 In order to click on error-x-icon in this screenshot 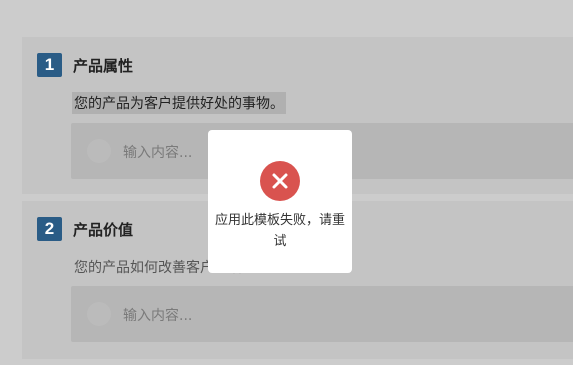, I will do `click(280, 181)`.